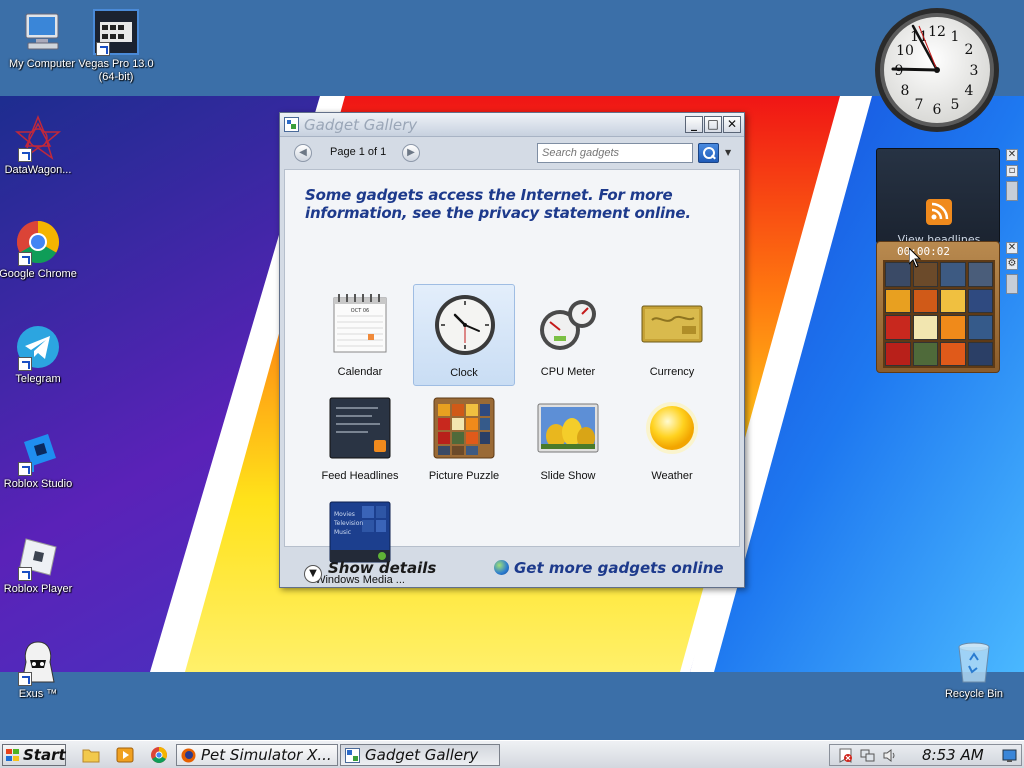 The width and height of the screenshot is (1024, 768). I want to click on search-input, so click(615, 153).